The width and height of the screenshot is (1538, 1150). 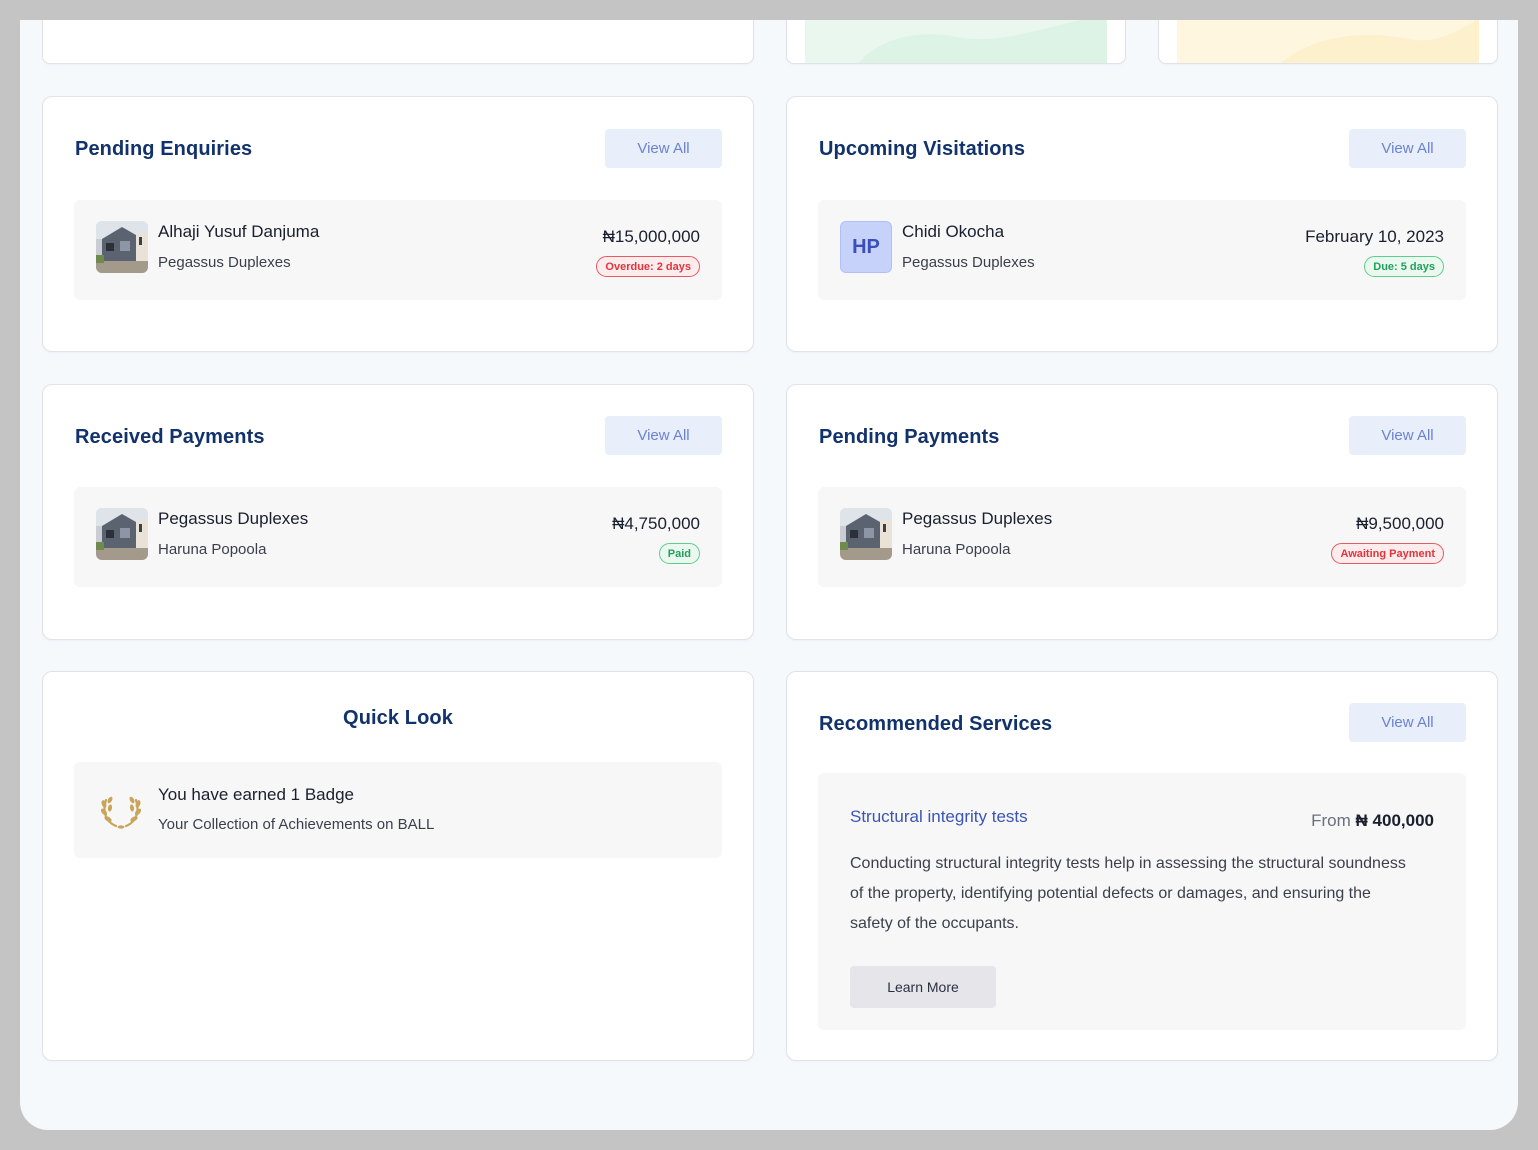 What do you see at coordinates (1400, 523) in the screenshot?
I see `payment-amount: ₦9,500,000` at bounding box center [1400, 523].